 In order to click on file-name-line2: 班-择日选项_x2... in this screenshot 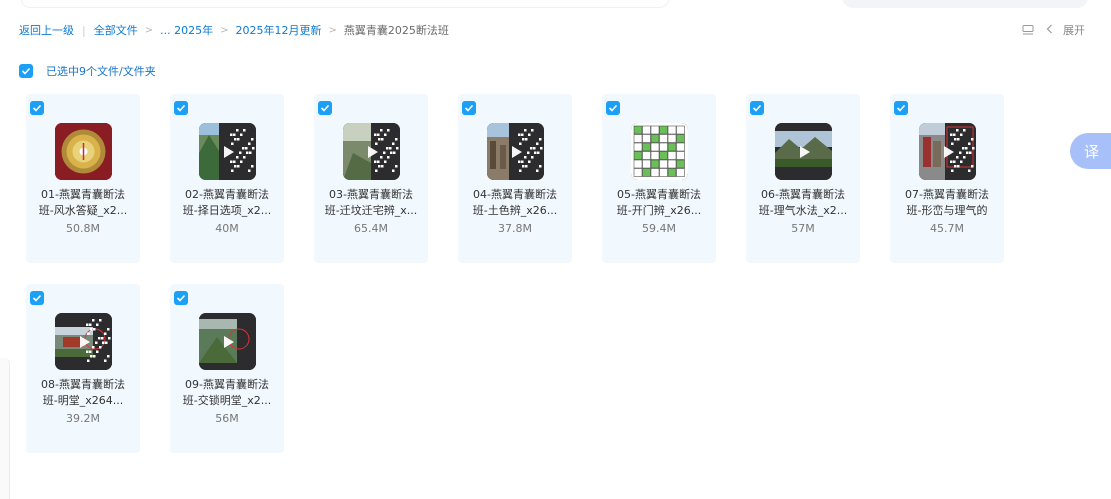, I will do `click(227, 210)`.